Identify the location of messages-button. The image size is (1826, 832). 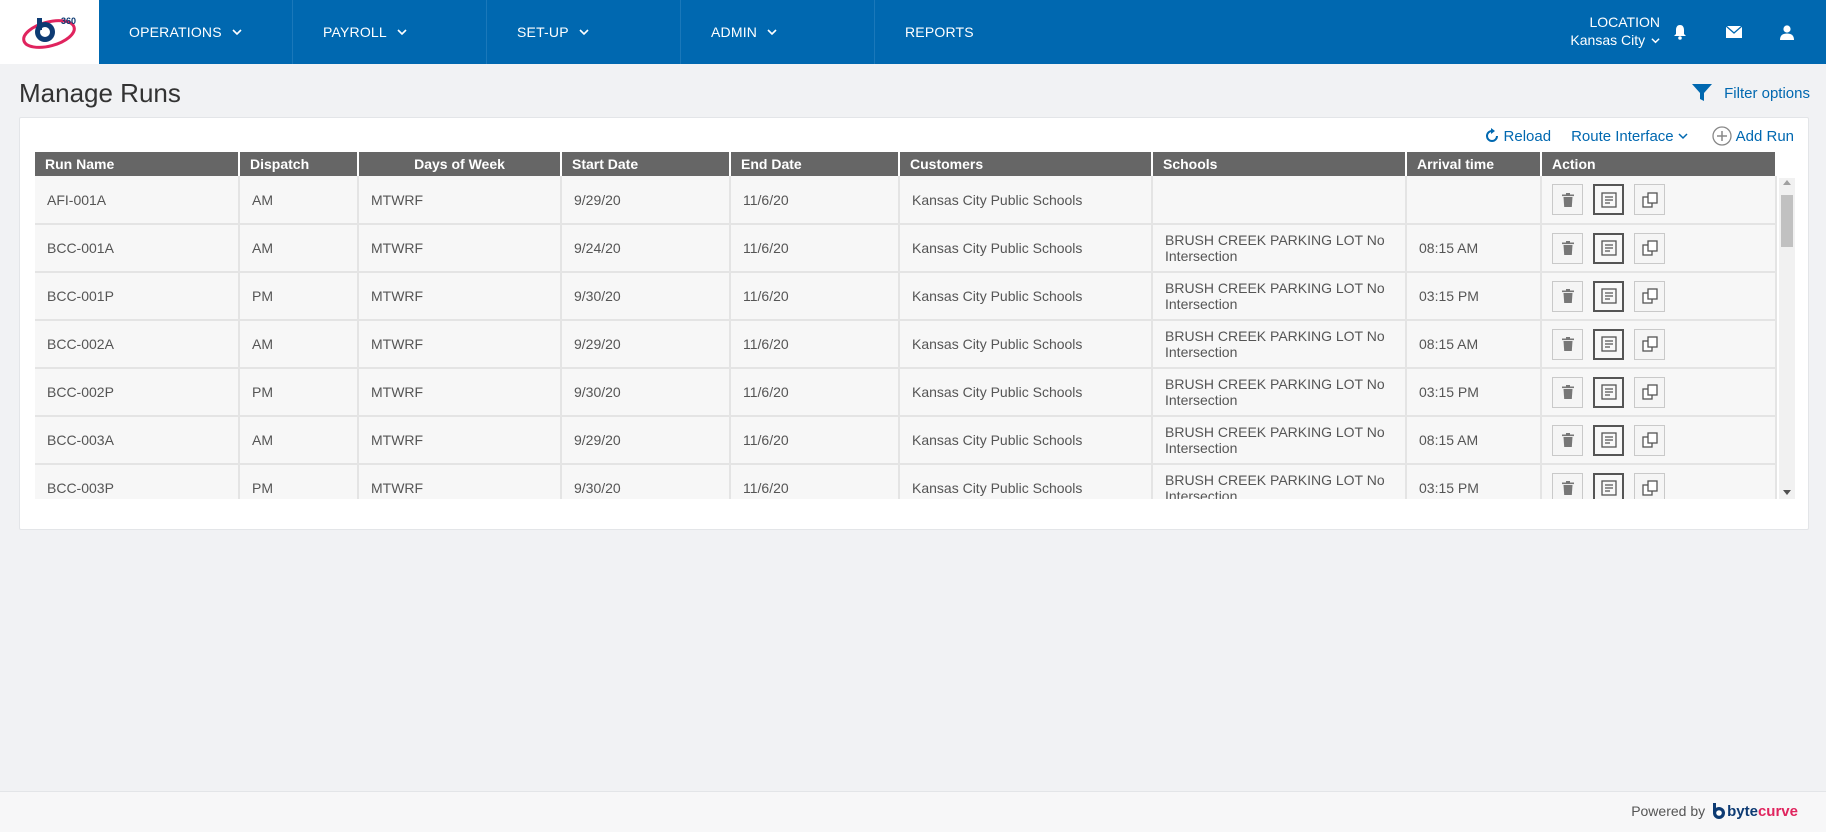
(1734, 32).